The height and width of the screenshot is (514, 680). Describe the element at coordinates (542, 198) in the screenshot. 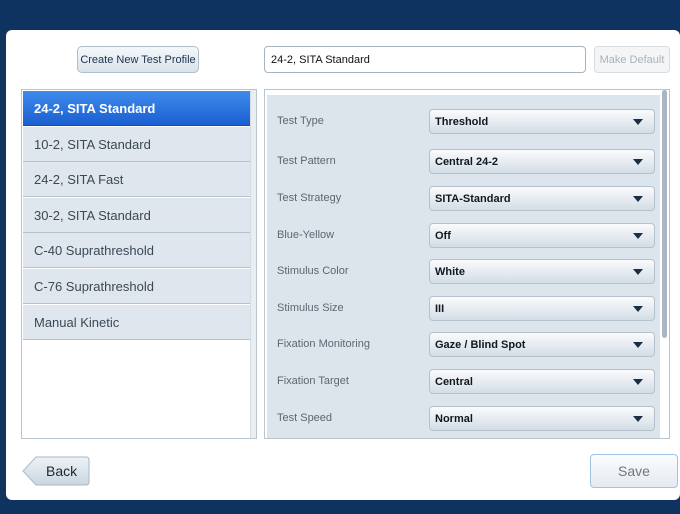

I see `test-strategy-dropdown: SITA-Standard` at that location.